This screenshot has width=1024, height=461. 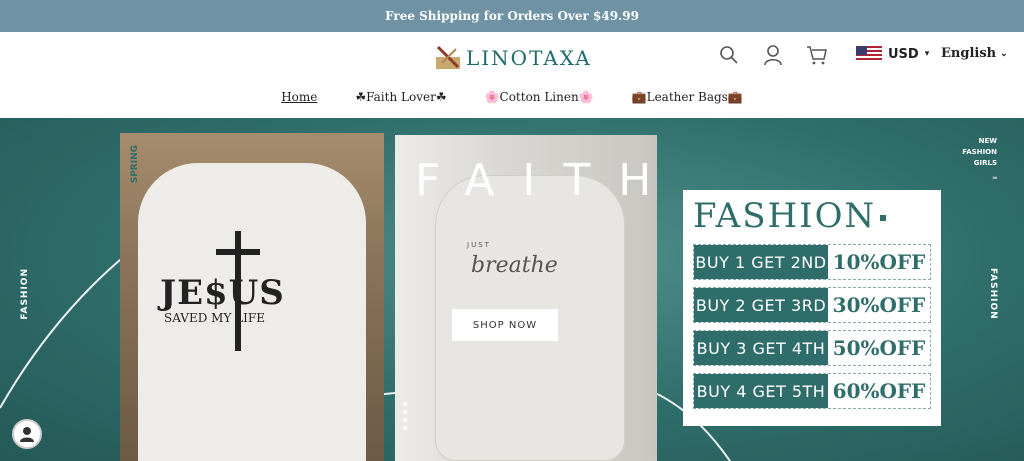 I want to click on currency-label: USD, so click(x=903, y=54).